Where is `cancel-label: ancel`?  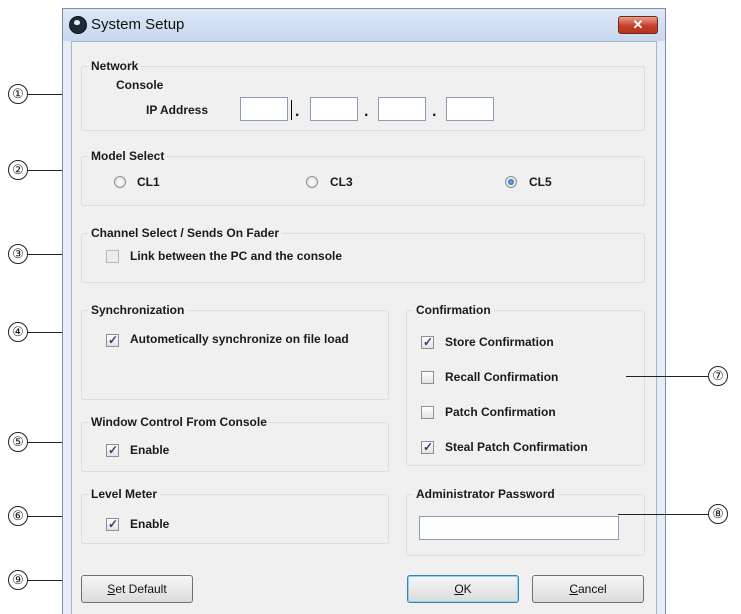
cancel-label: ancel is located at coordinates (592, 589).